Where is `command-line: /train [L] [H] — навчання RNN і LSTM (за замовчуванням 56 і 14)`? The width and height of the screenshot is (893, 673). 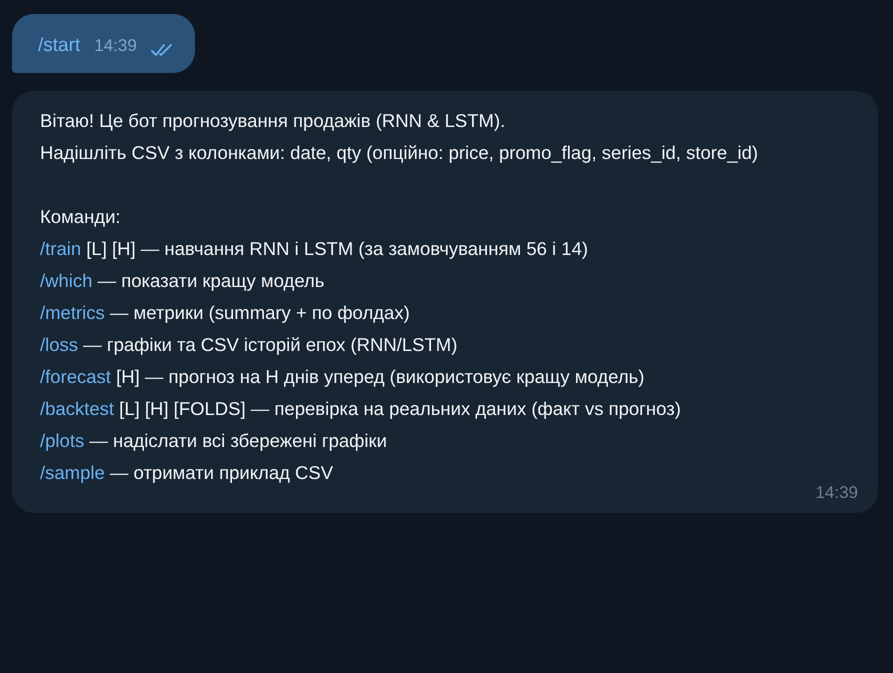 command-line: /train [L] [H] — навчання RNN і LSTM (за замовчуванням 56 і 14) is located at coordinates (315, 248).